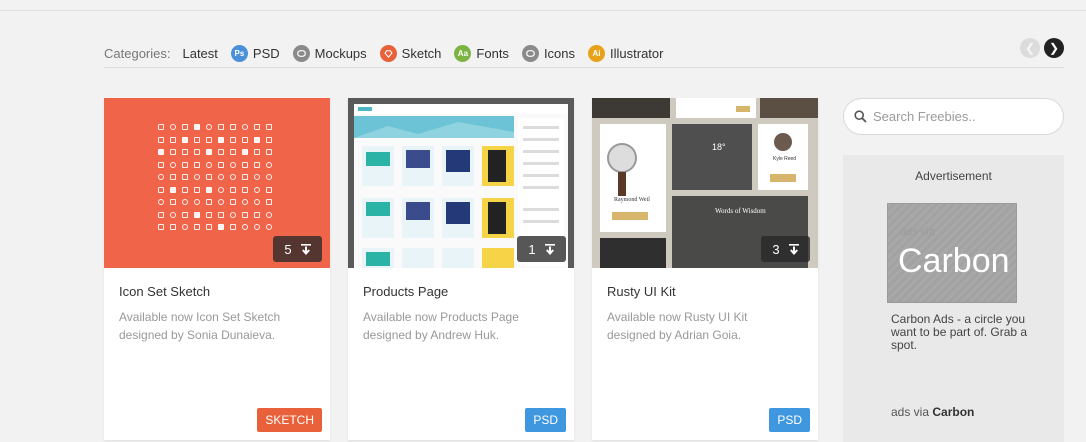 The width and height of the screenshot is (1086, 442). What do you see at coordinates (860, 116) in the screenshot?
I see `search-icon` at bounding box center [860, 116].